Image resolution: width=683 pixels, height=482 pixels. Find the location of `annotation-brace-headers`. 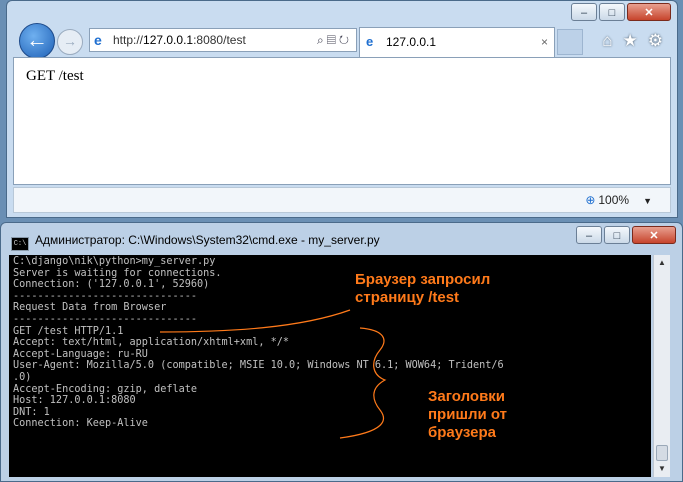

annotation-brace-headers is located at coordinates (363, 383).